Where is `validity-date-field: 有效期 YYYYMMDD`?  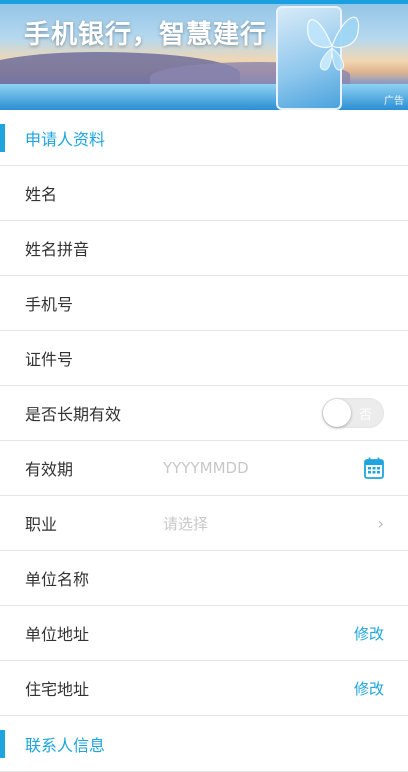 validity-date-field: 有效期 YYYYMMDD is located at coordinates (204, 468).